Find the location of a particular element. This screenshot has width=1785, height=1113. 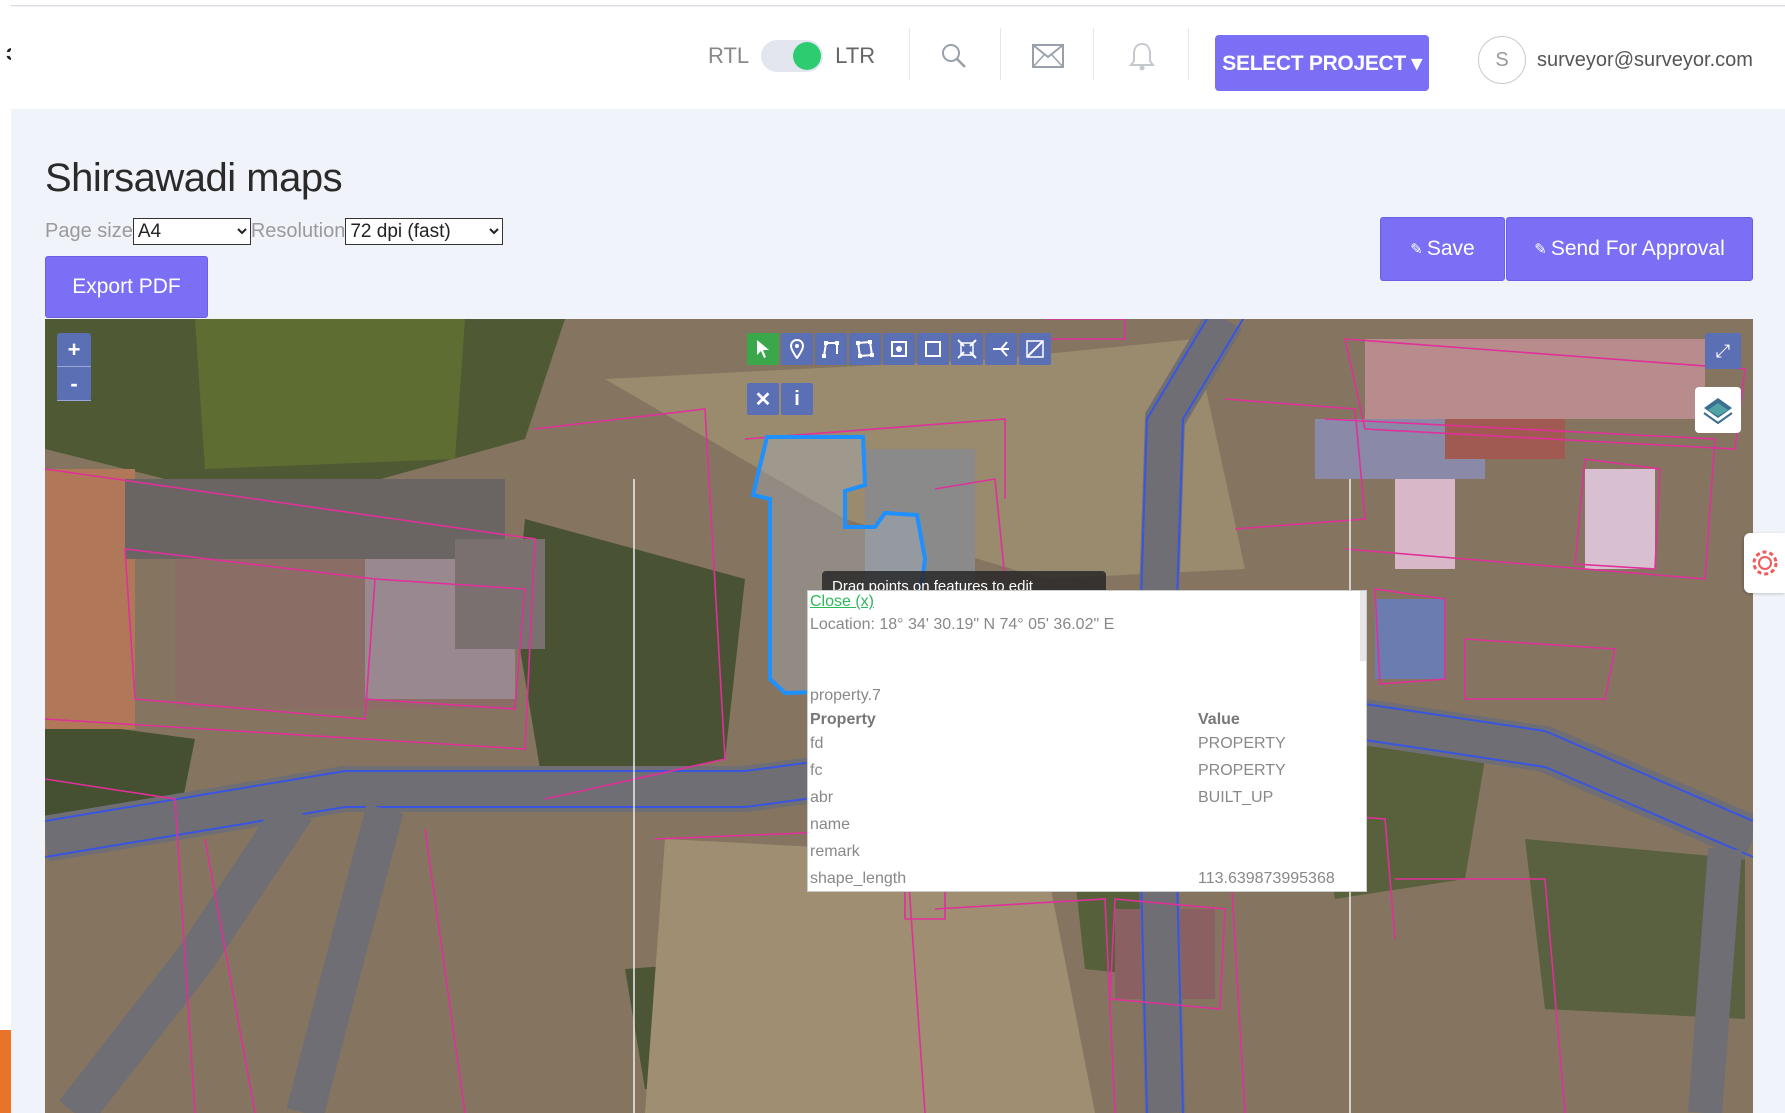

save-button: ✎ Save is located at coordinates (1442, 249).